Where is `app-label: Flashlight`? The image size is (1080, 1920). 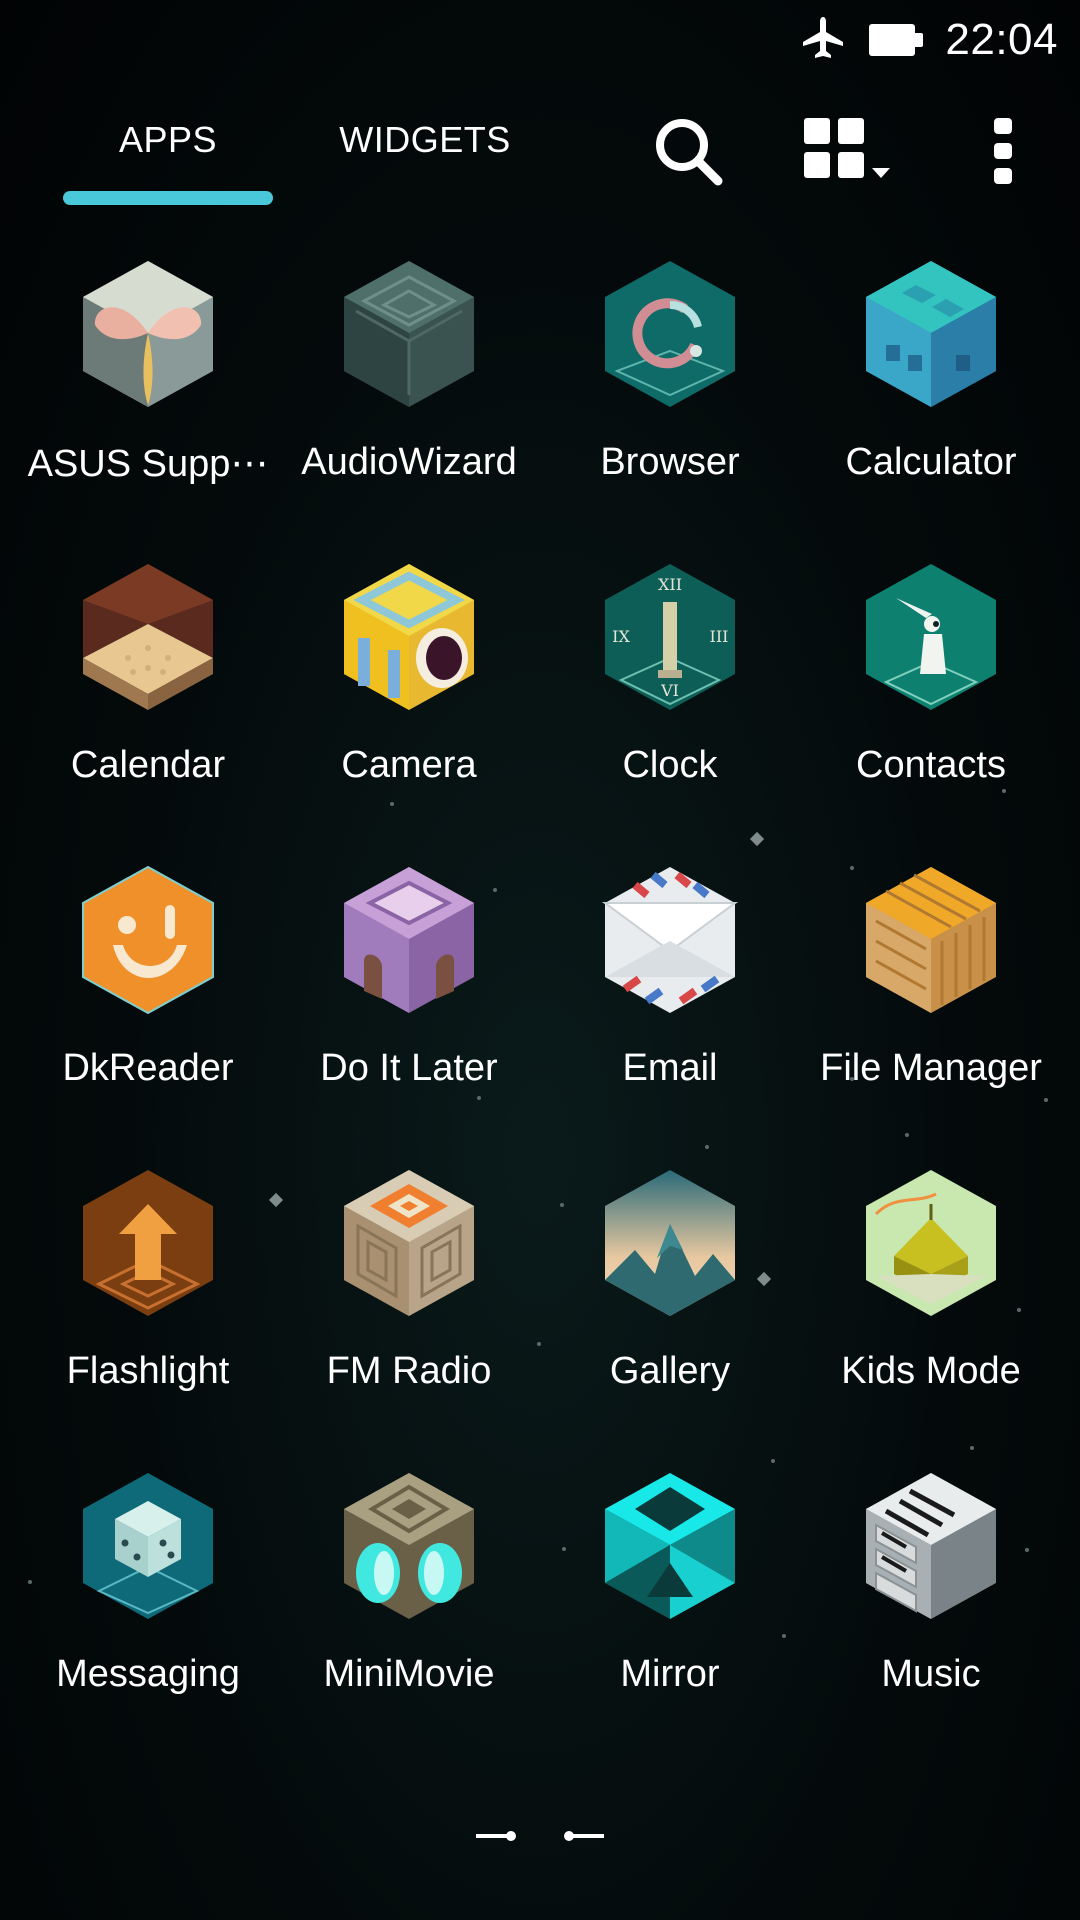
app-label: Flashlight is located at coordinates (148, 1371).